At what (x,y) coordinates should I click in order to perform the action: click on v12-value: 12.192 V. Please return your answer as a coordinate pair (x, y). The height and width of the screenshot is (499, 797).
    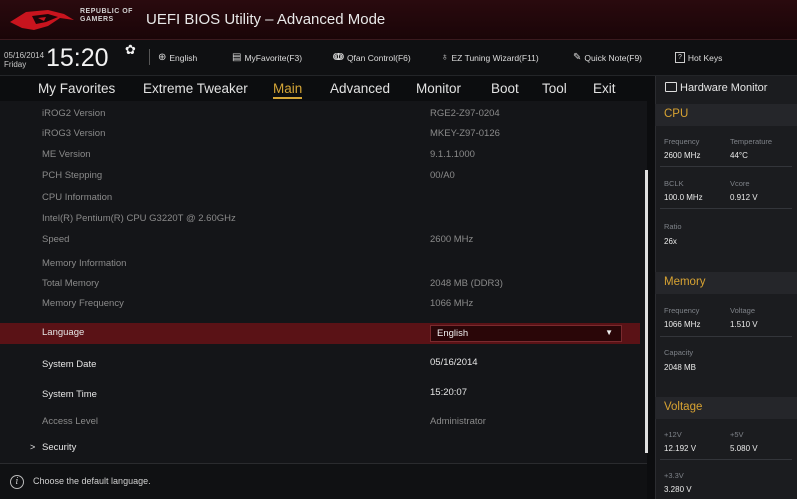
    Looking at the image, I should click on (680, 448).